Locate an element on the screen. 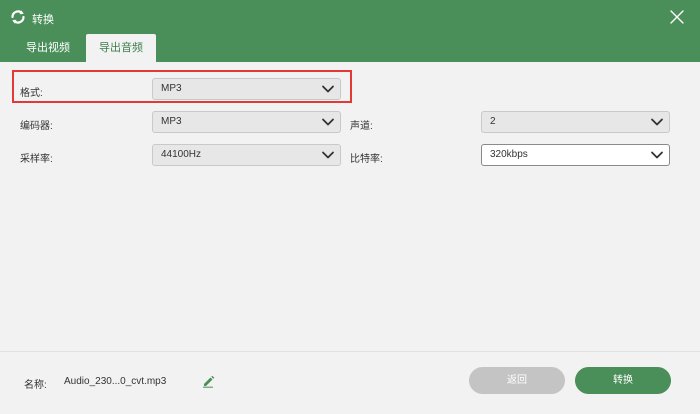 The width and height of the screenshot is (700, 414). convert-button: 转换 is located at coordinates (623, 380).